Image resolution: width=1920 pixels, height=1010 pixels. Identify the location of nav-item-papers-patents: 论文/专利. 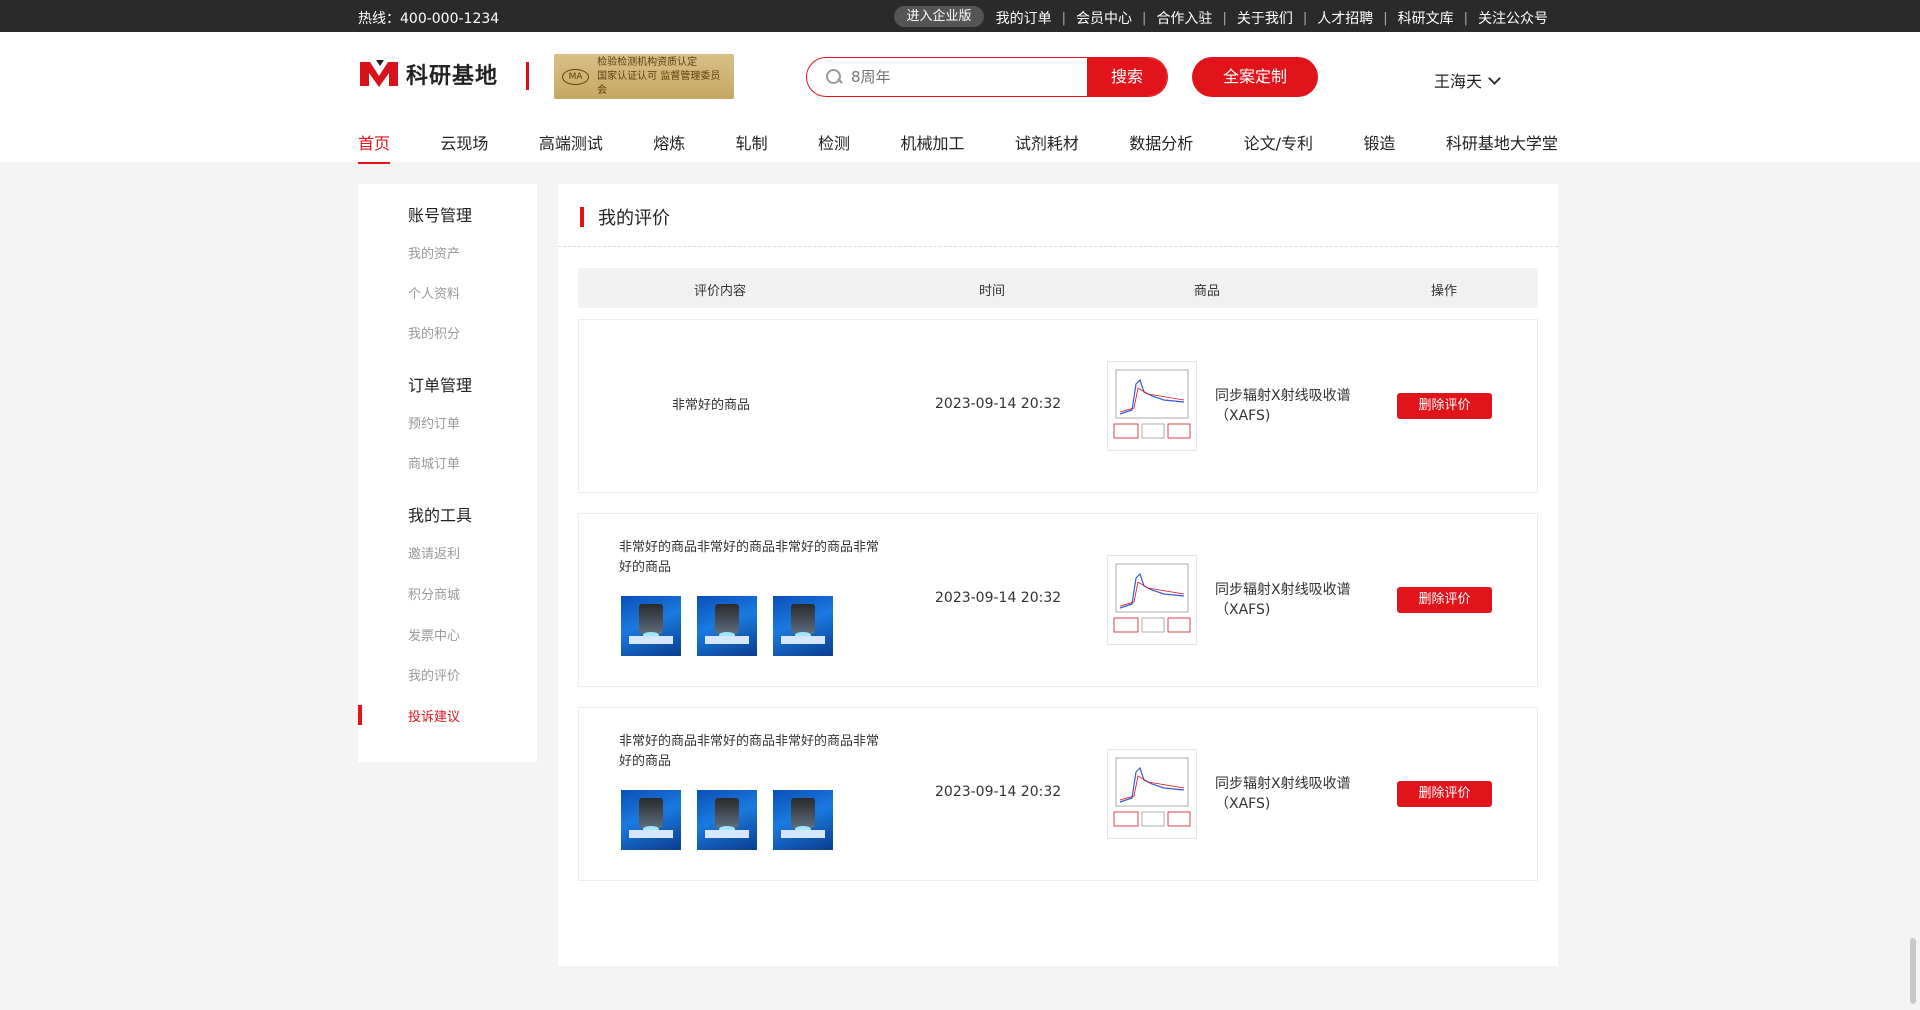
(1278, 147).